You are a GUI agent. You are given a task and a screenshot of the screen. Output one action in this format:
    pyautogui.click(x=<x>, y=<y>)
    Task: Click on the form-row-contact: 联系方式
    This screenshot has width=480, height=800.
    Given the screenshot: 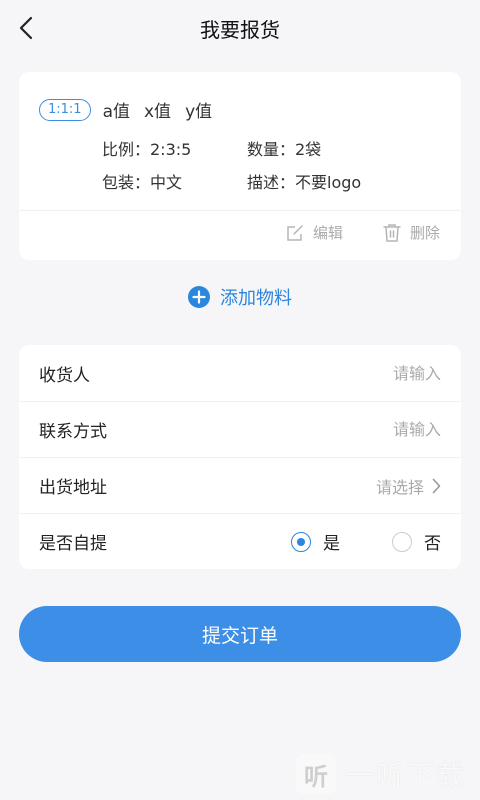 What is the action you would take?
    pyautogui.click(x=240, y=429)
    